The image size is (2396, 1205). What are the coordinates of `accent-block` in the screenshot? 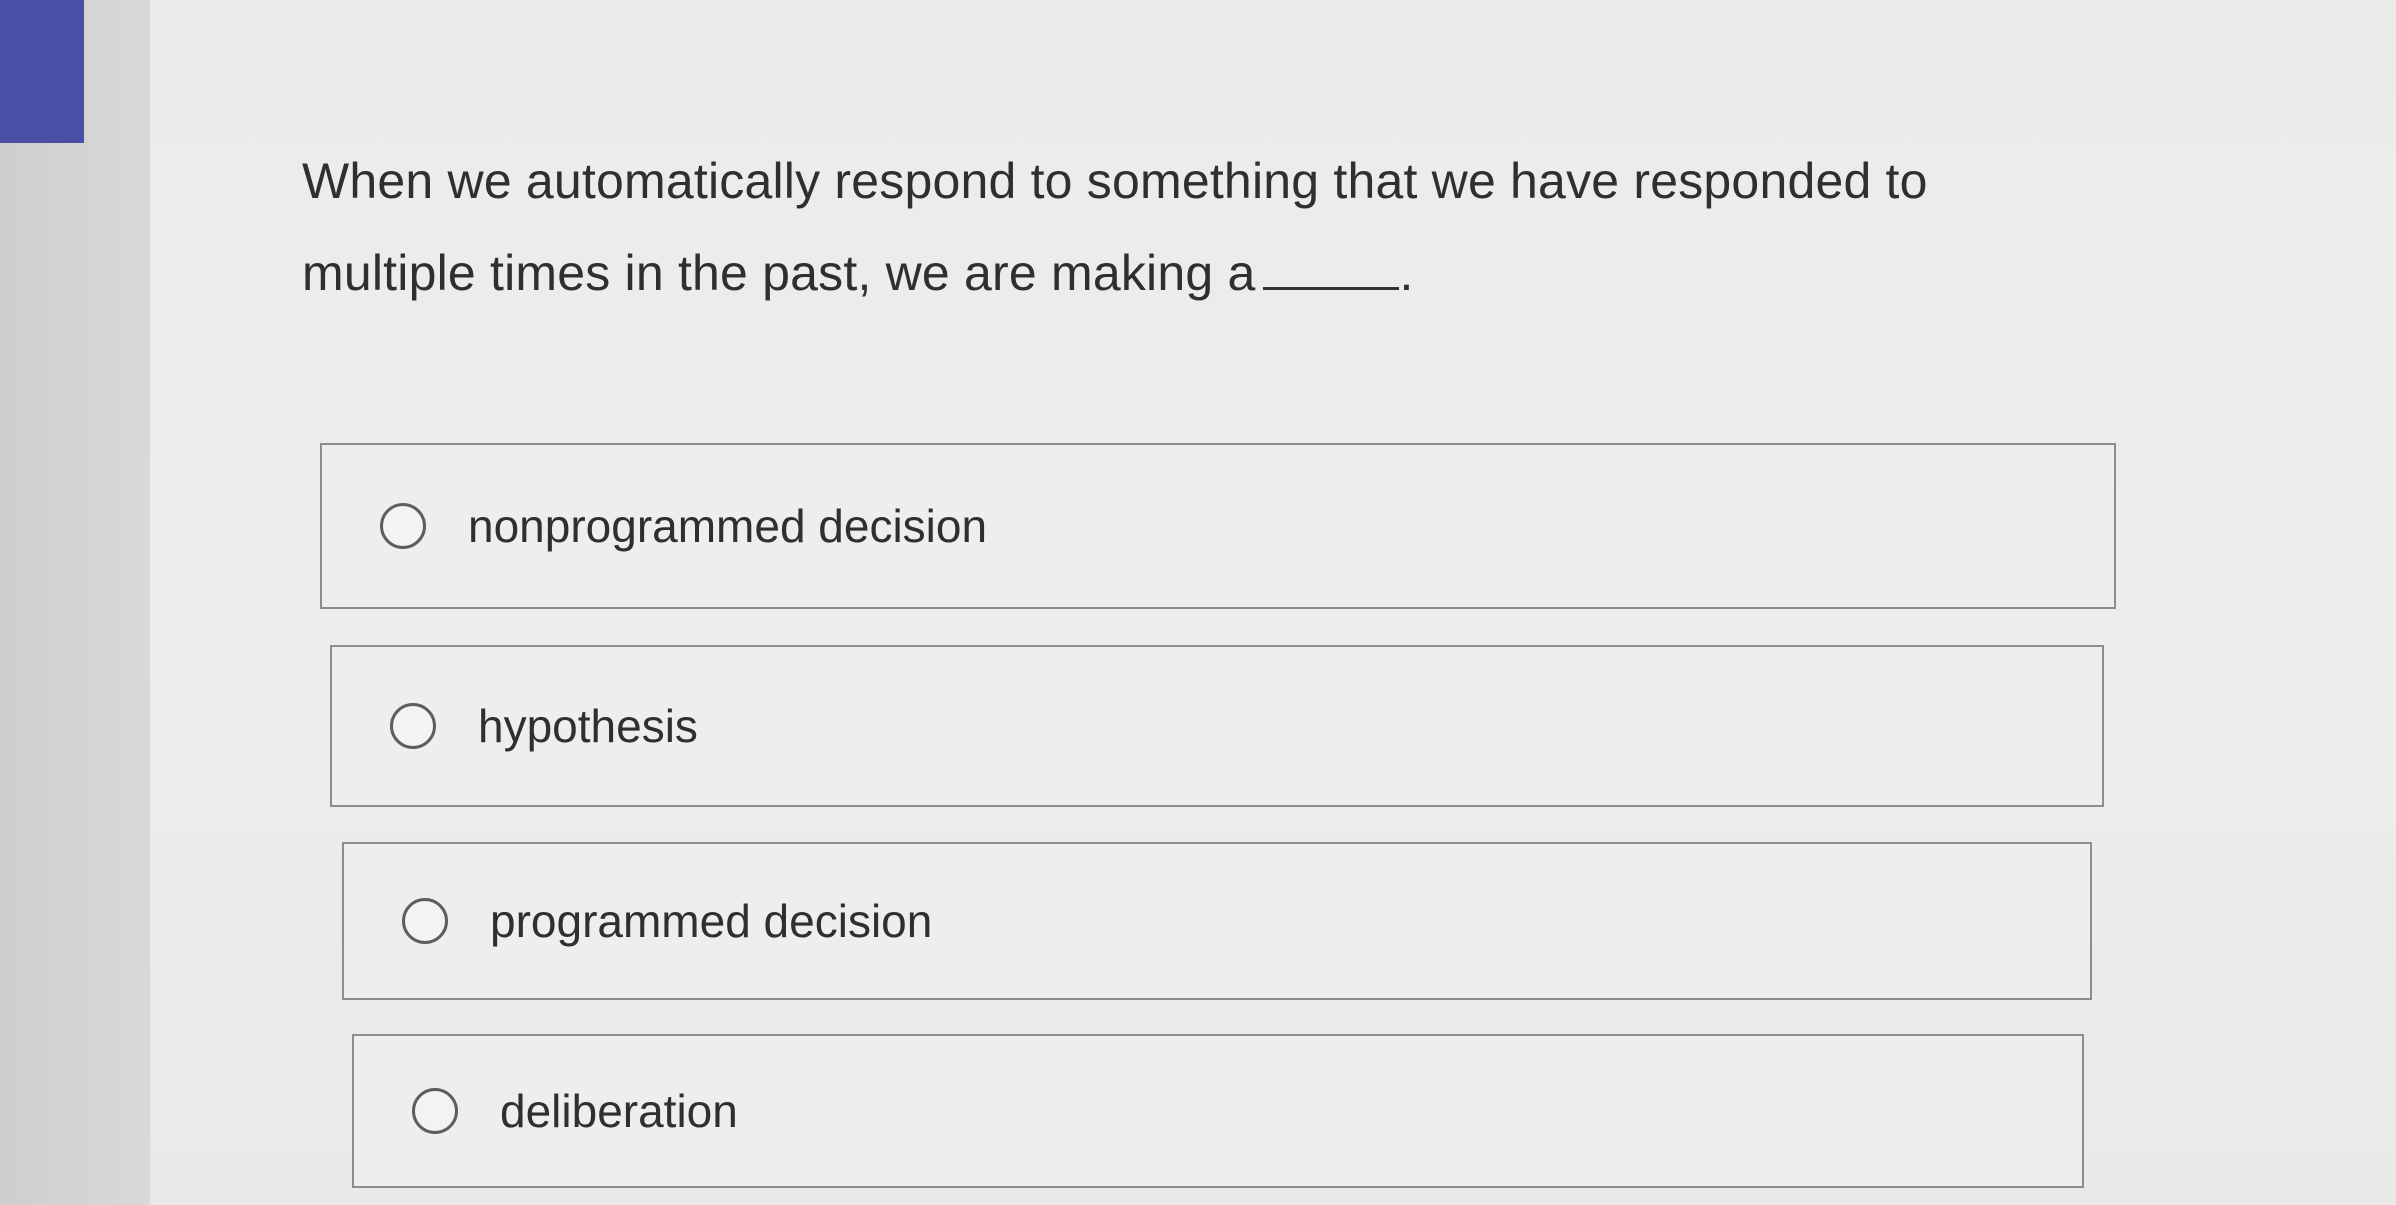 It's located at (42, 71).